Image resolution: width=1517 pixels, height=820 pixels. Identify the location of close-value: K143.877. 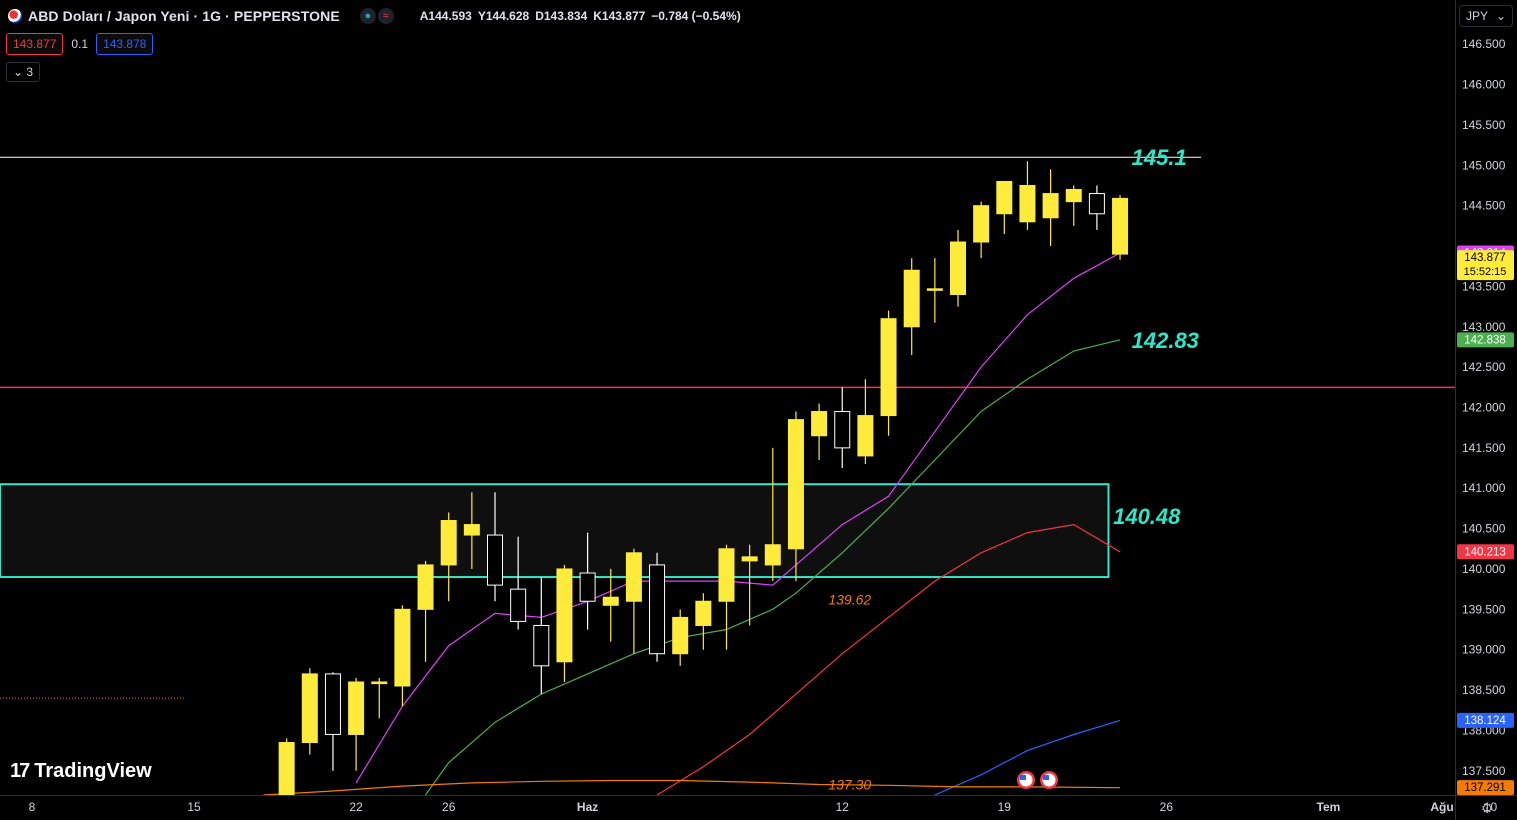
(619, 16).